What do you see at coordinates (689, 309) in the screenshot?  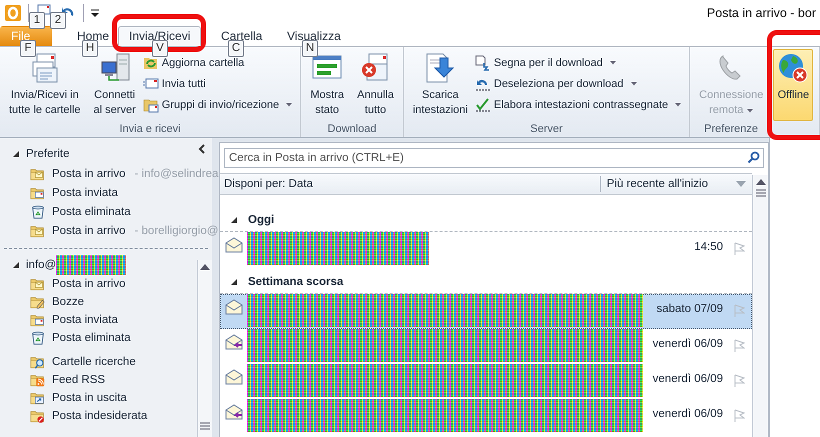 I see `message-date: sabato 07/09` at bounding box center [689, 309].